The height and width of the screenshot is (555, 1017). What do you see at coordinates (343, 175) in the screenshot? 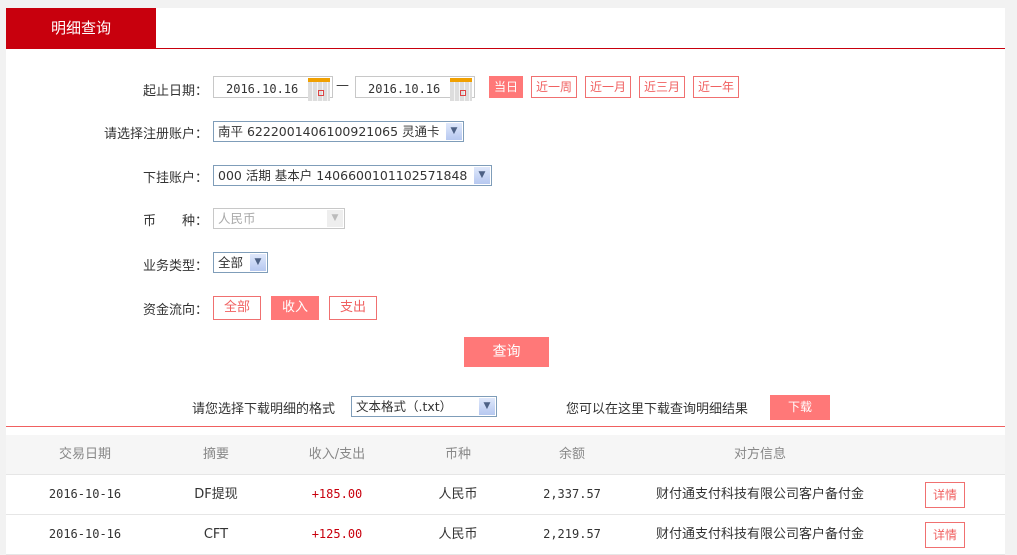
I see `sub-account-value: 000 活期 基本户 1406600101102571848` at bounding box center [343, 175].